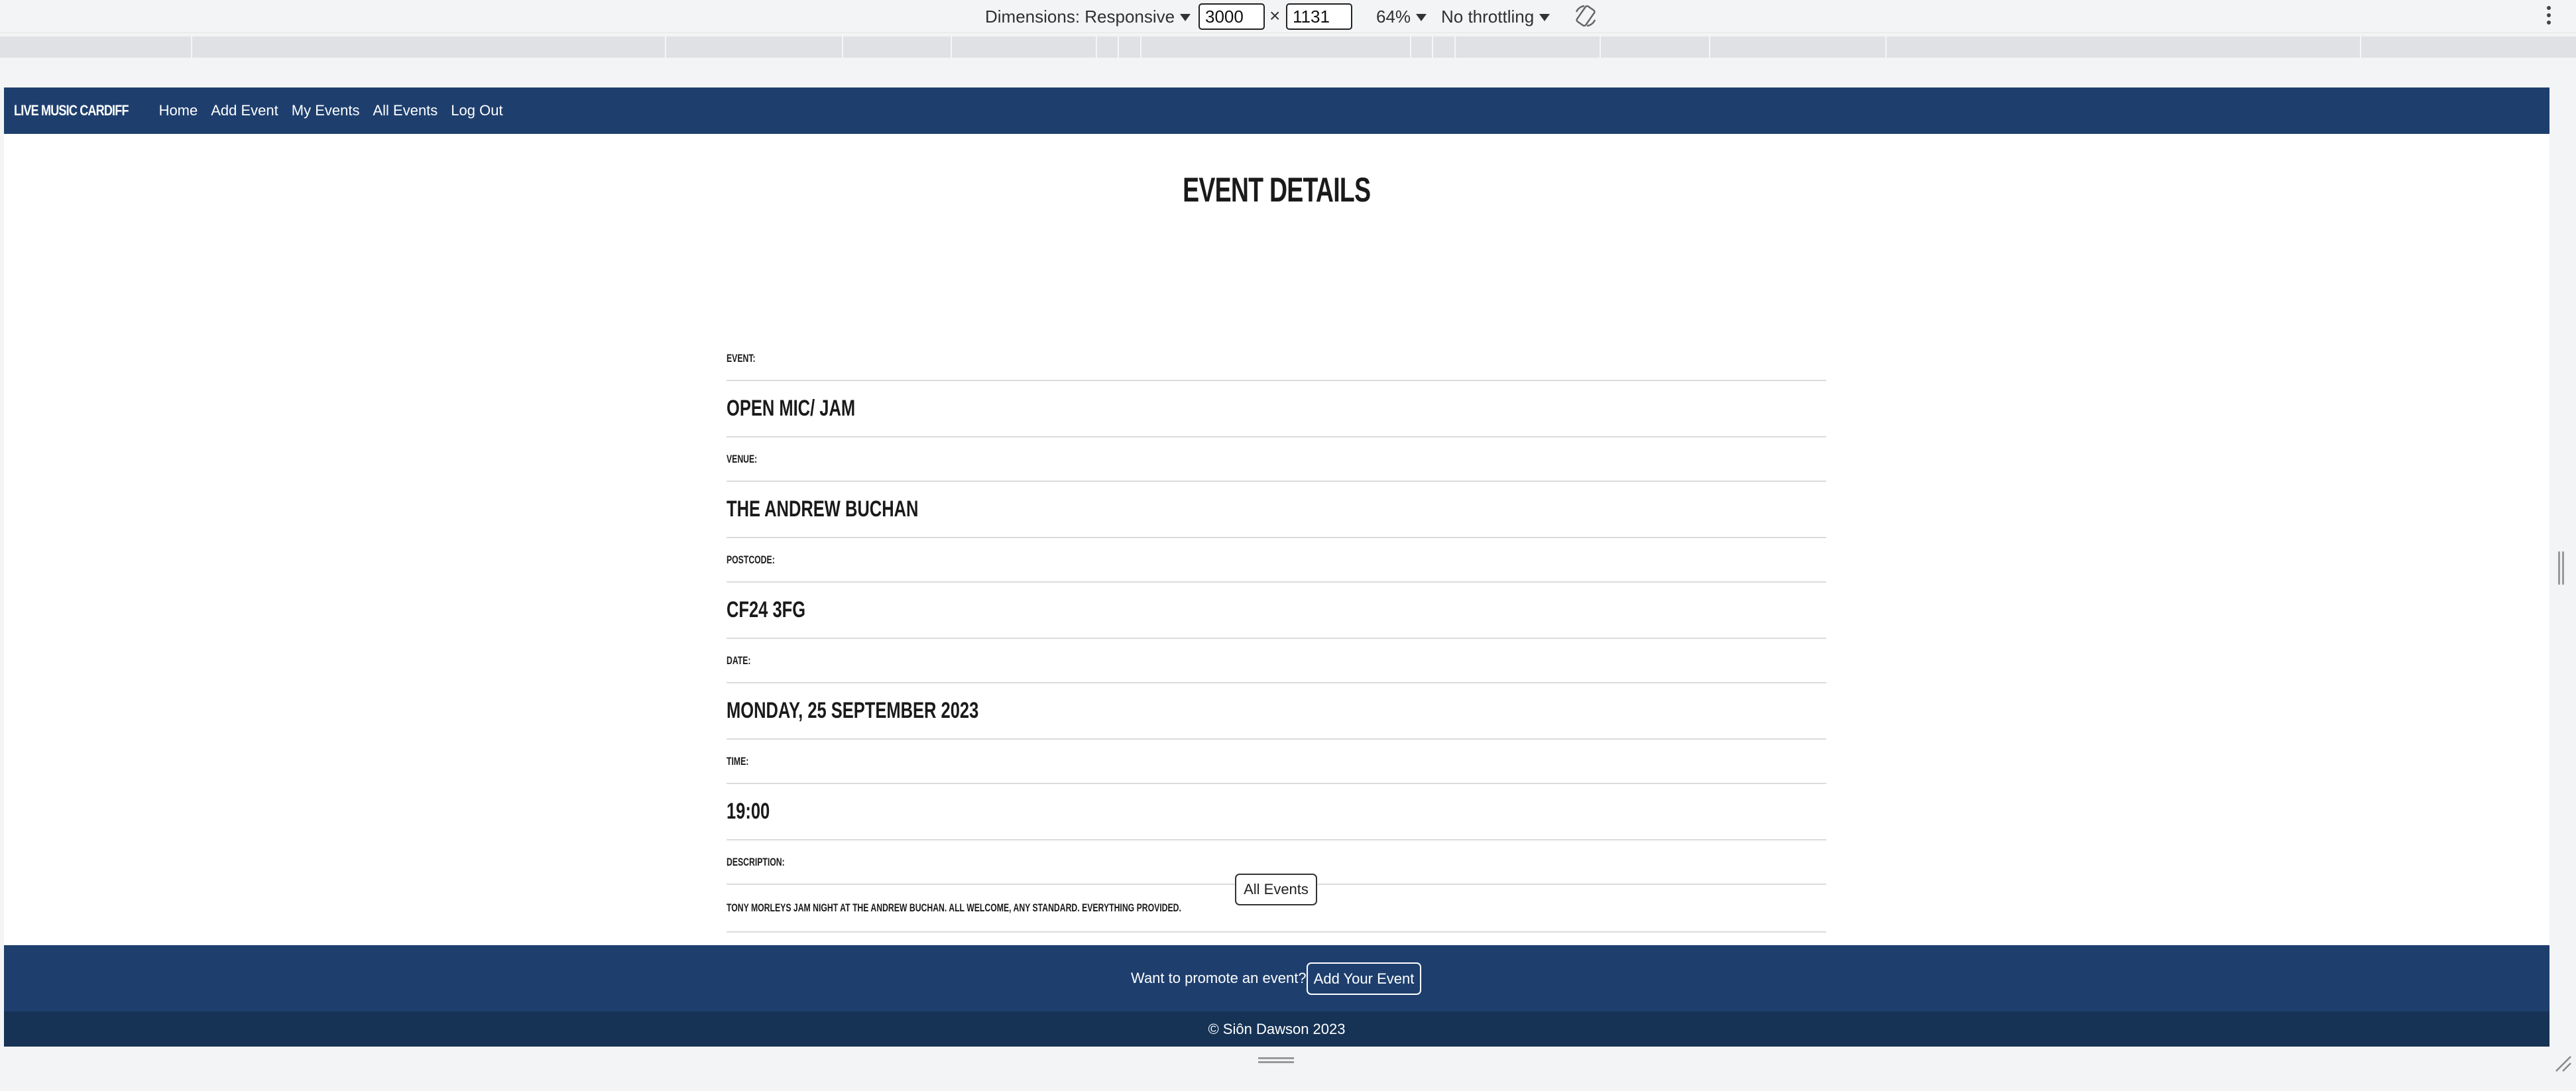 The width and height of the screenshot is (2576, 1091). I want to click on postcode-value-row: CF24 3FG, so click(1276, 611).